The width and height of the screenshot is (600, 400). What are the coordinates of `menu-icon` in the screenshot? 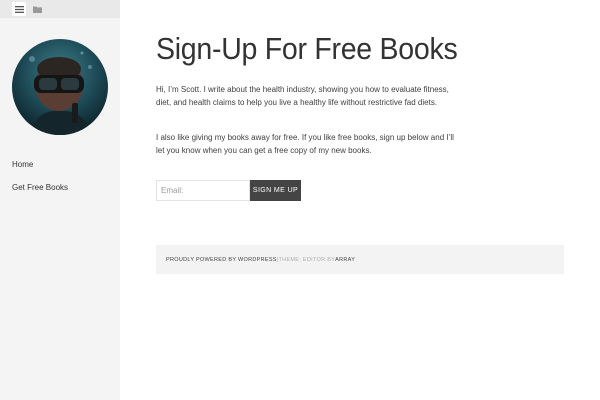 It's located at (19, 9).